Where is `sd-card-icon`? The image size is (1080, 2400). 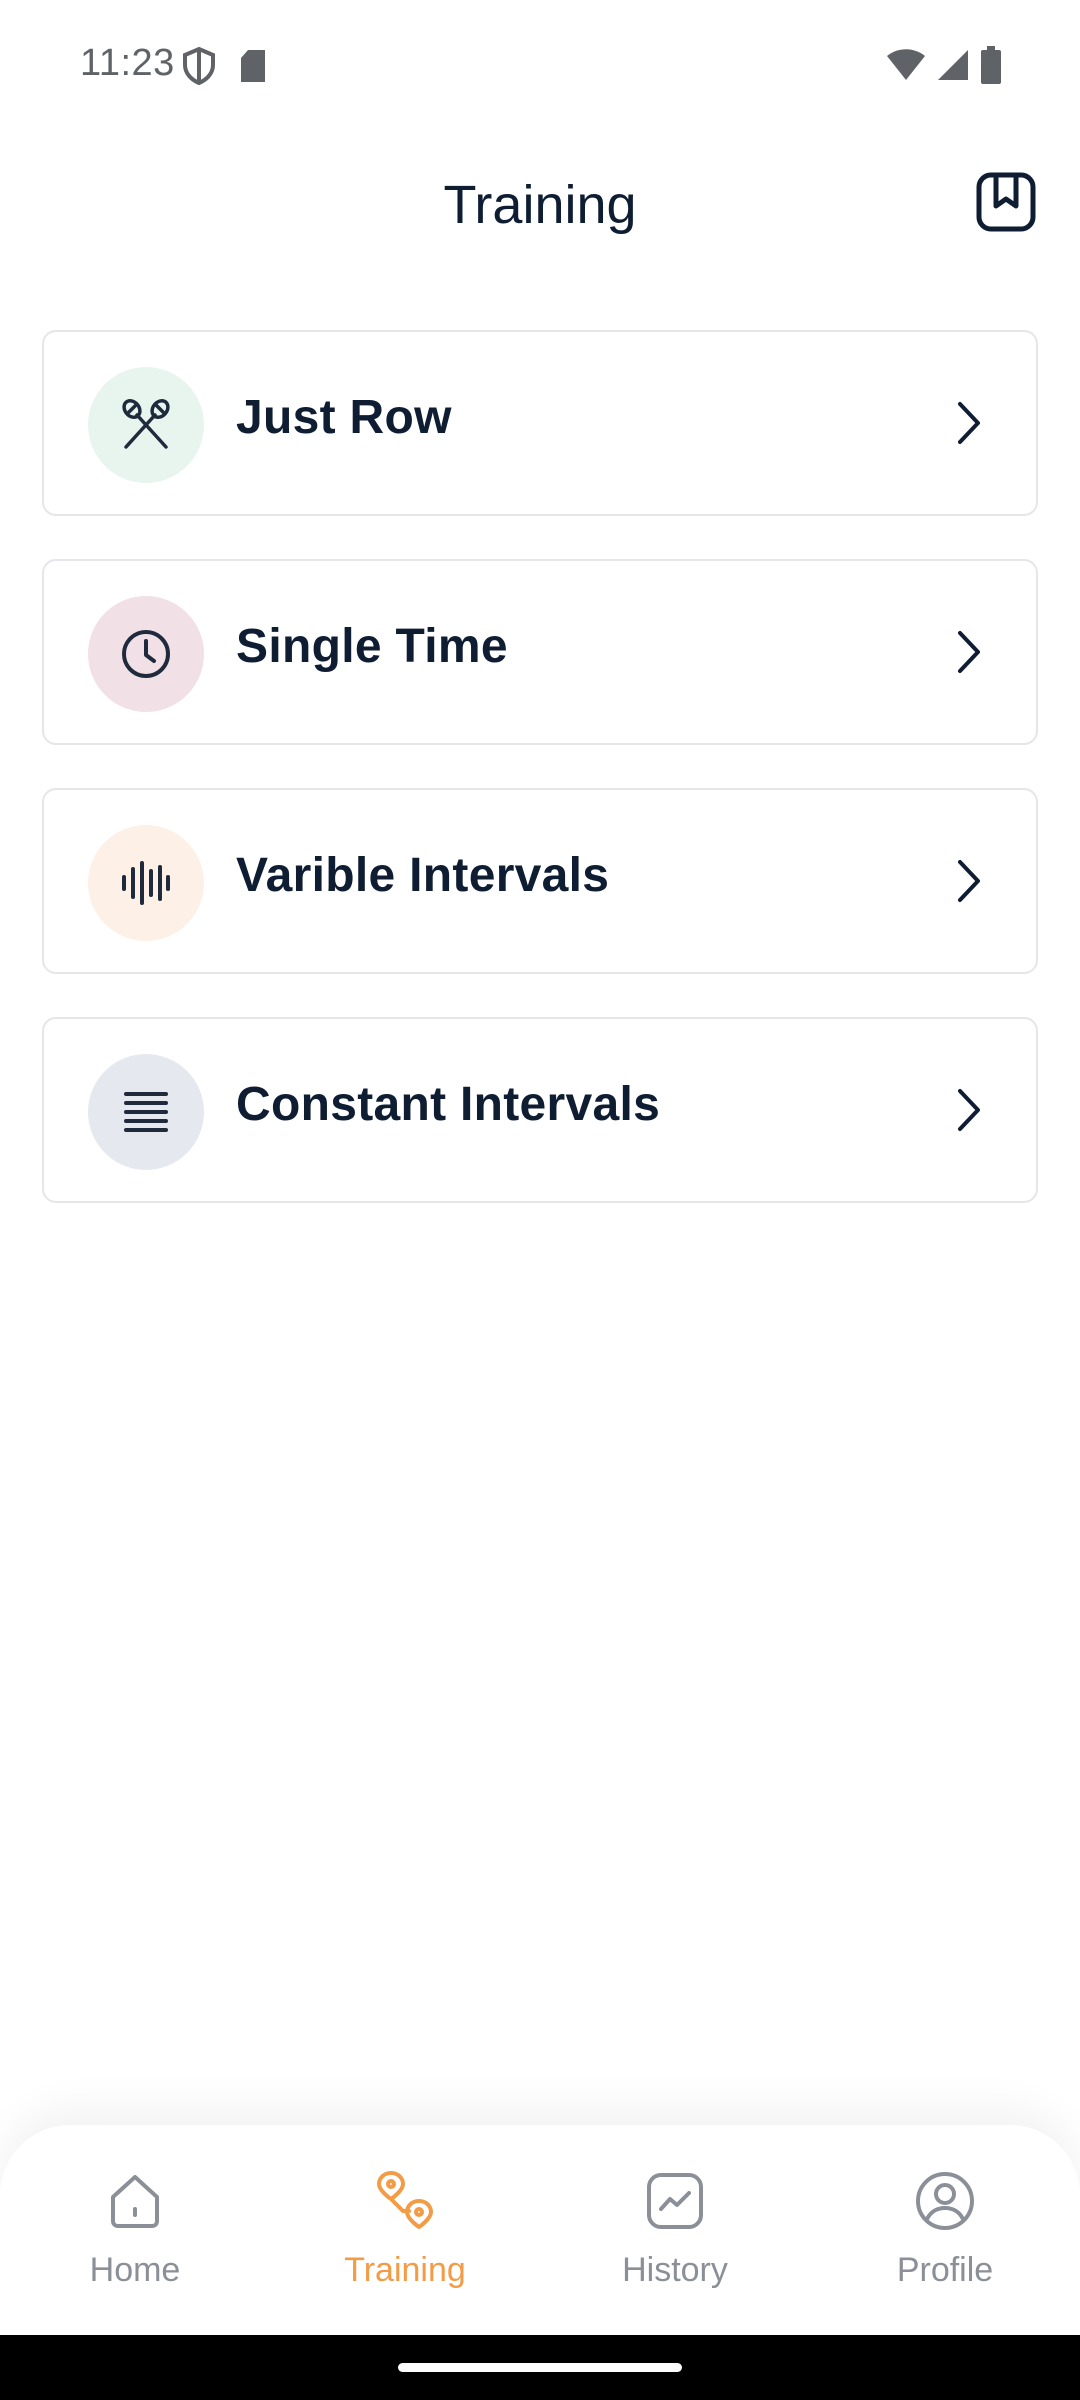
sd-card-icon is located at coordinates (253, 66).